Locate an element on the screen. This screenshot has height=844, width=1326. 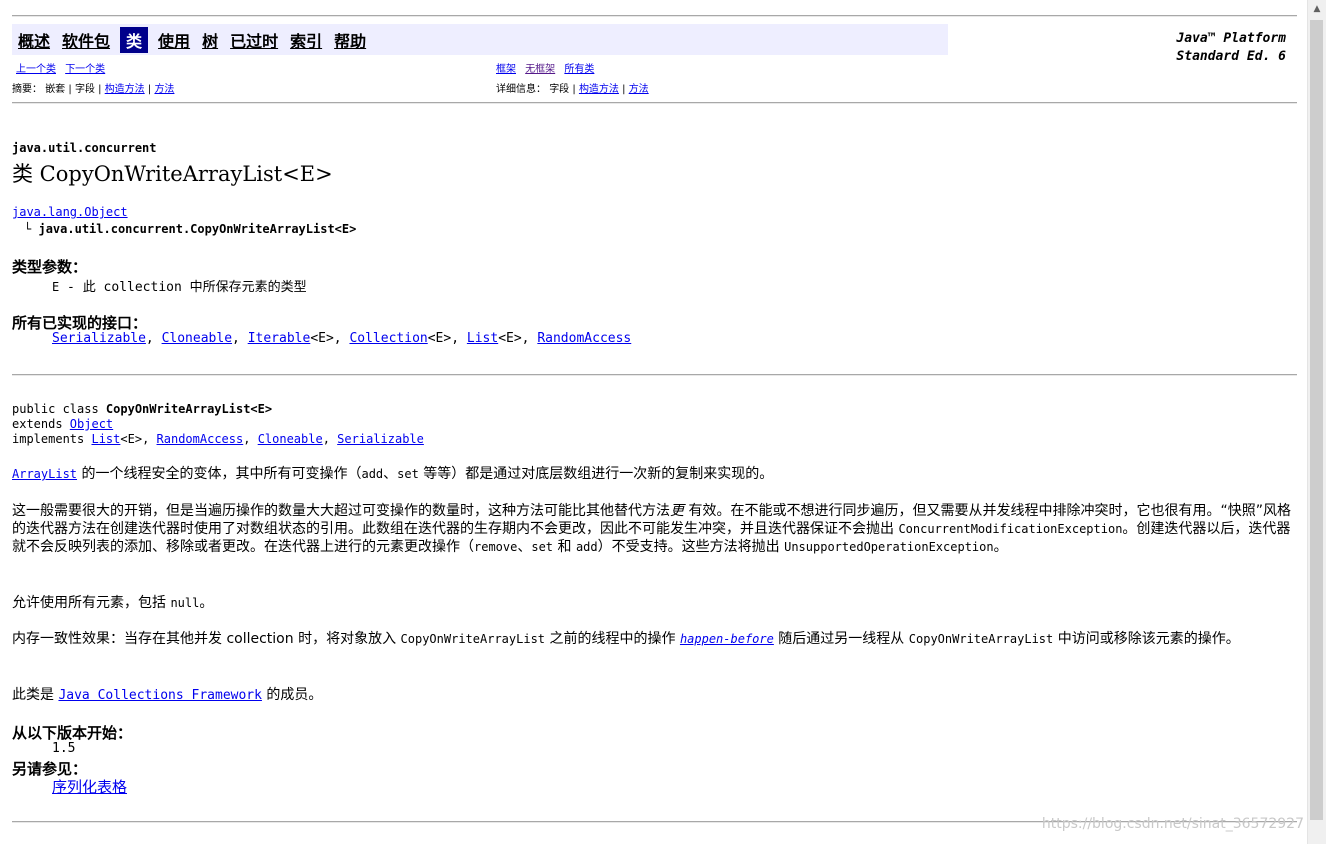
text: 中访问或移除该元素的操作。 is located at coordinates (1146, 639).